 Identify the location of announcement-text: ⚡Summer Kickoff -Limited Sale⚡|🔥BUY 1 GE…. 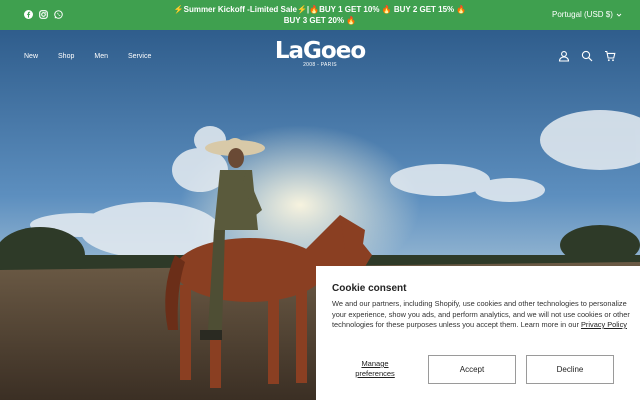
(320, 15).